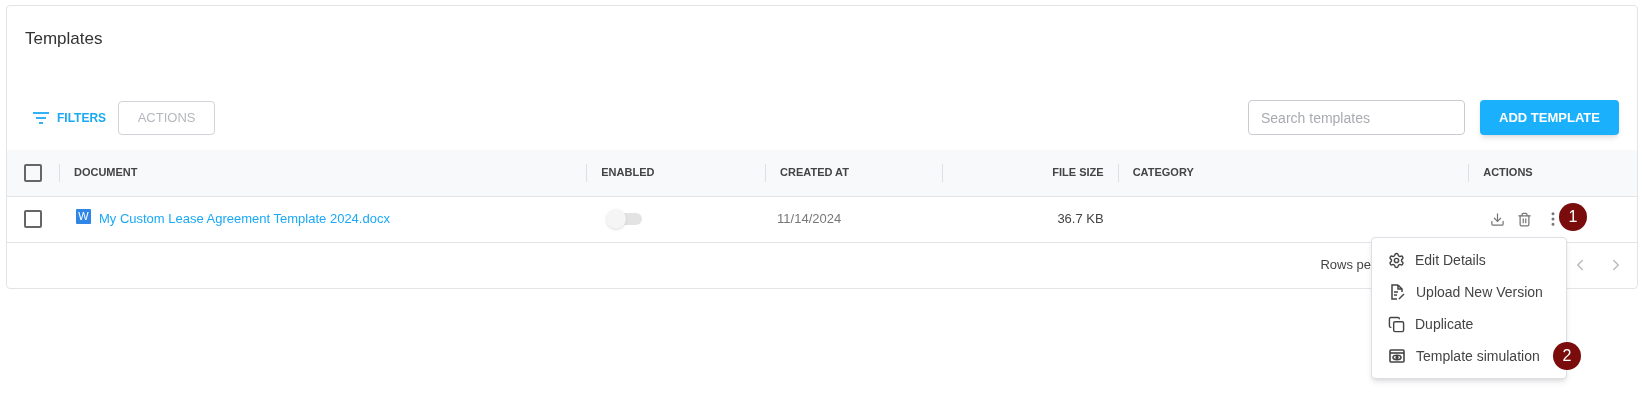 The image size is (1642, 410). Describe the element at coordinates (1525, 219) in the screenshot. I see `trash-icon` at that location.